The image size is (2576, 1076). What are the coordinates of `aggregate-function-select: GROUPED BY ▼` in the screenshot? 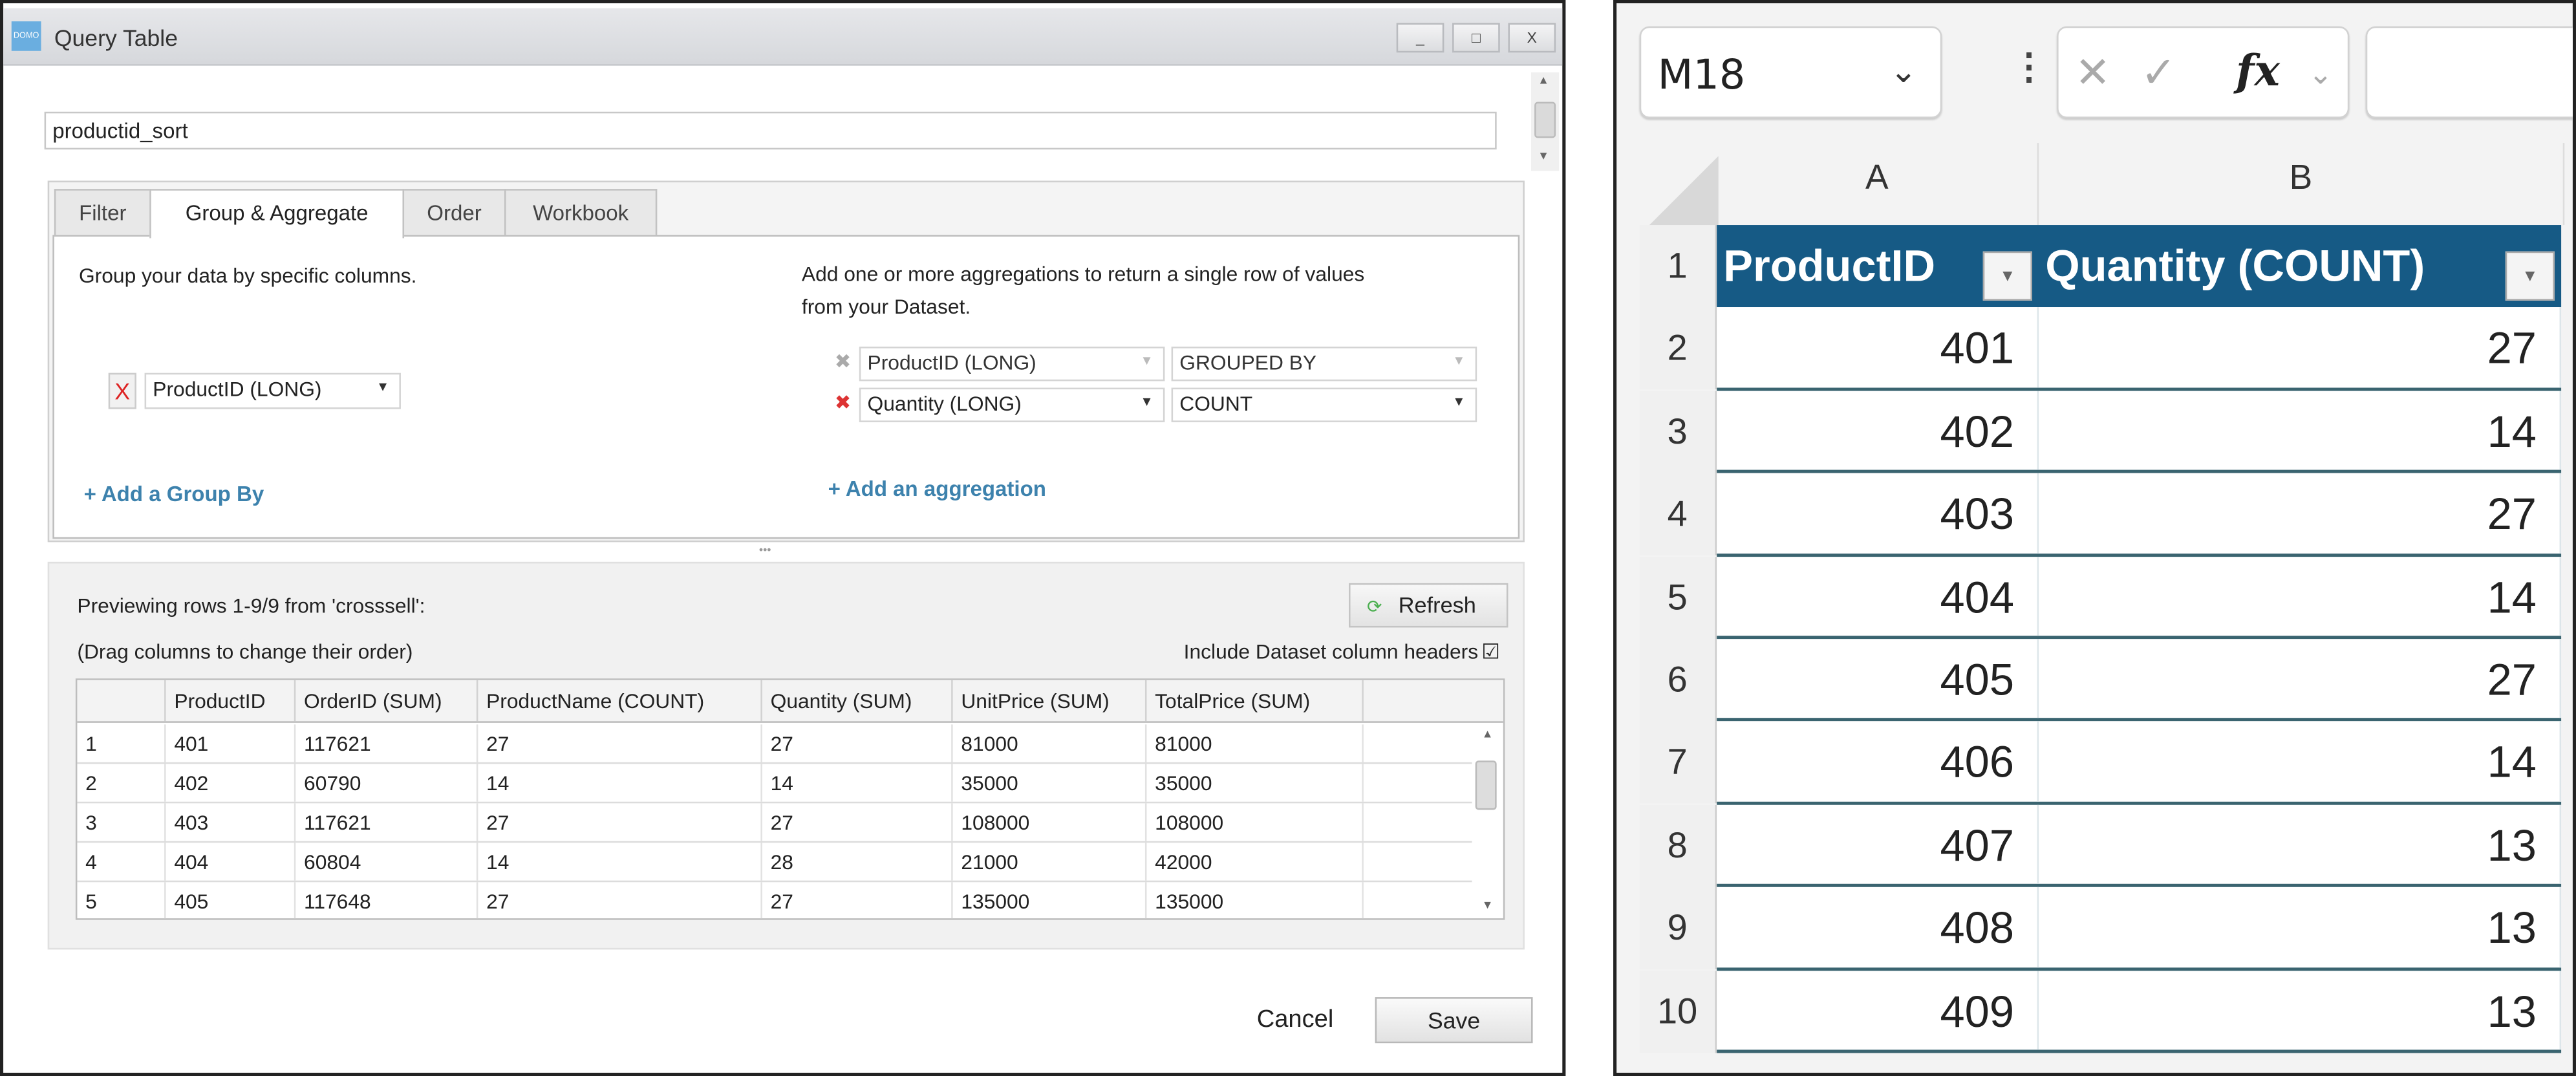 It's located at (1324, 365).